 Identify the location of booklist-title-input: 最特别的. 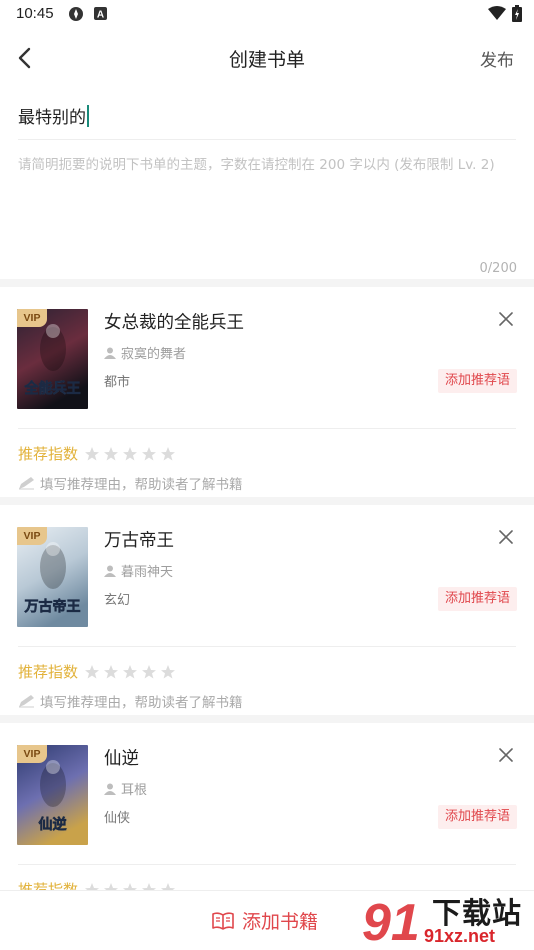
(53, 115).